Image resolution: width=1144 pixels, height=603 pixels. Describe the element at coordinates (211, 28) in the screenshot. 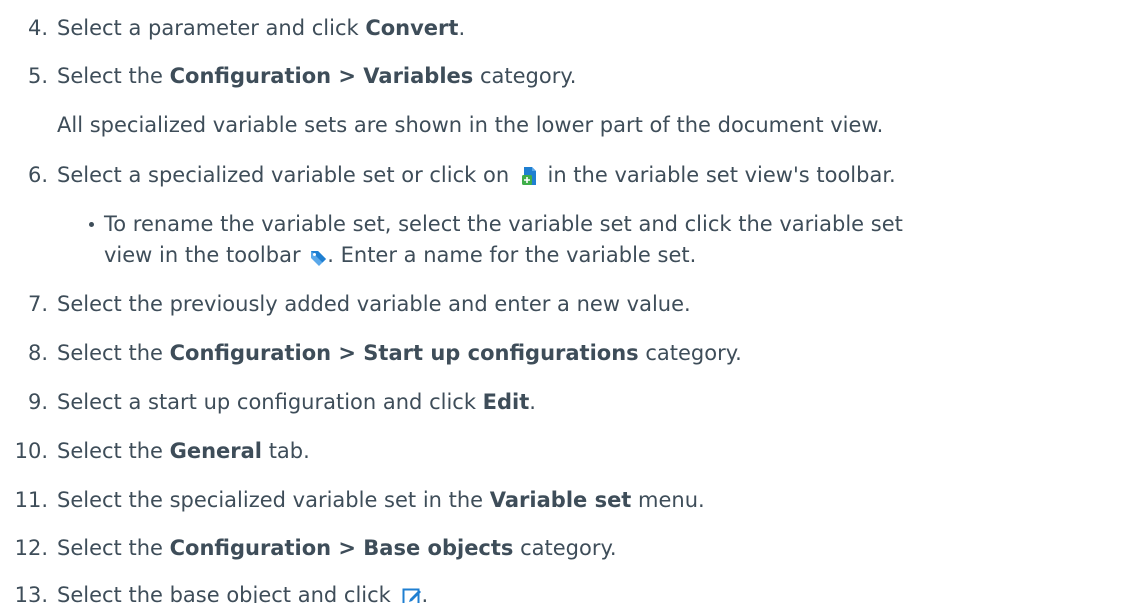

I see `text-run: Select a parameter and click` at that location.